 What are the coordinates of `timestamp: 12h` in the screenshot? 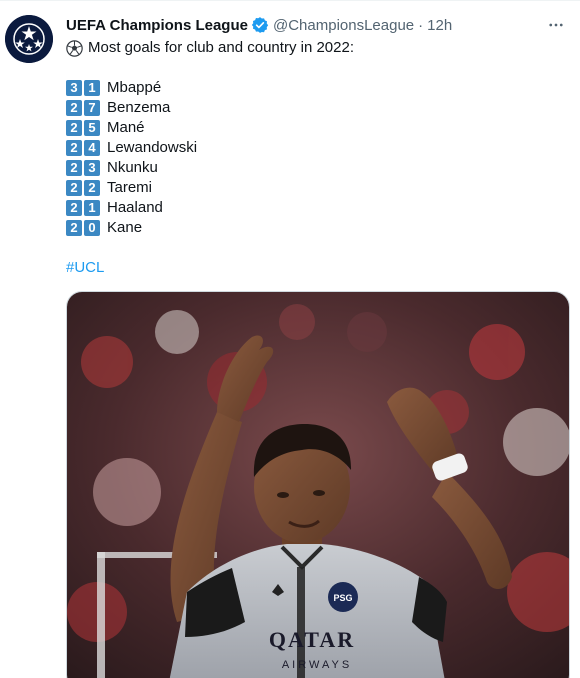 It's located at (439, 25).